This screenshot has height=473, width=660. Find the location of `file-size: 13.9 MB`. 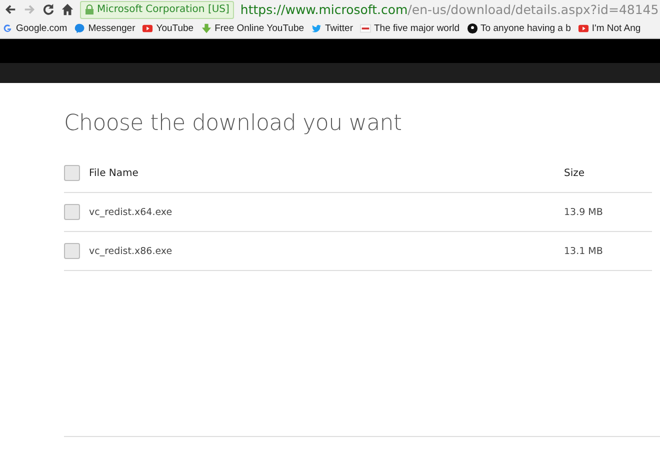

file-size: 13.9 MB is located at coordinates (584, 212).